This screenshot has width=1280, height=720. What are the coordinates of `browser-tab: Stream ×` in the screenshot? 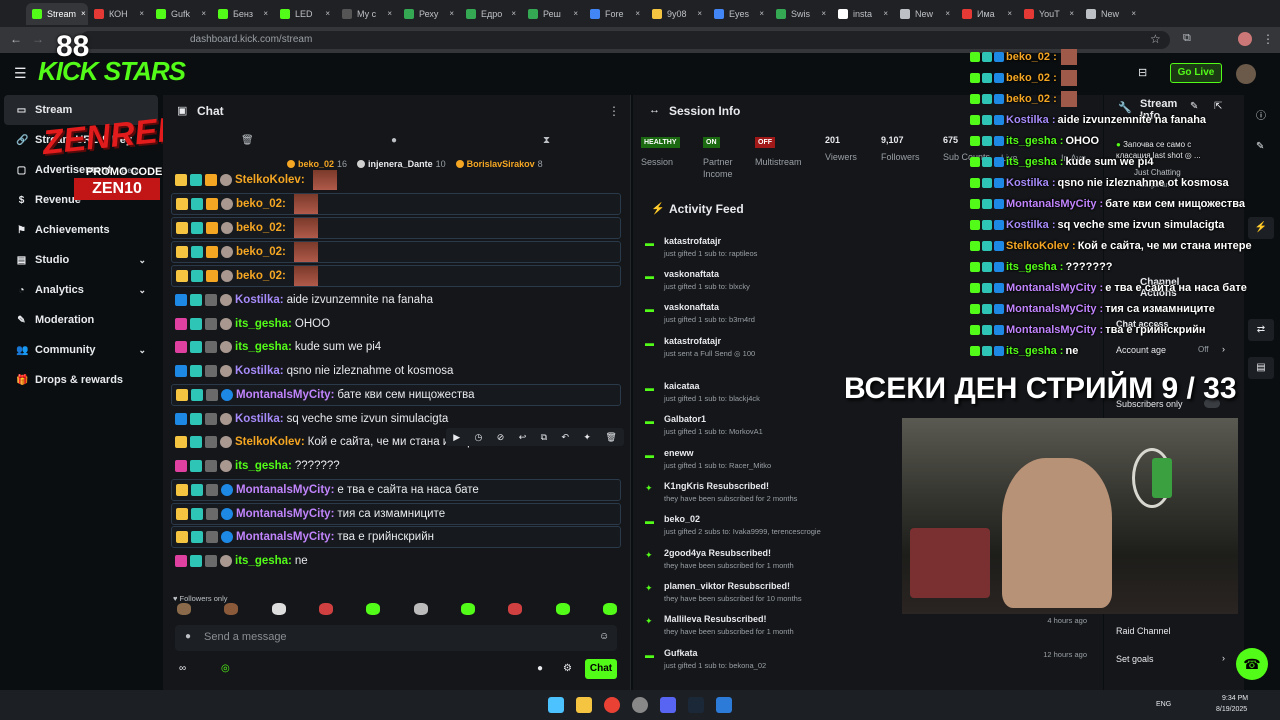 It's located at (57, 13).